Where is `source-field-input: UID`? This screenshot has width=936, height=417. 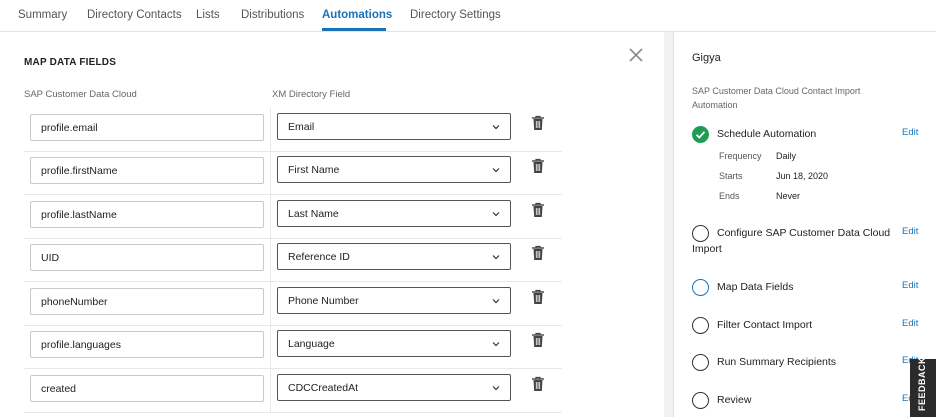 source-field-input: UID is located at coordinates (147, 257).